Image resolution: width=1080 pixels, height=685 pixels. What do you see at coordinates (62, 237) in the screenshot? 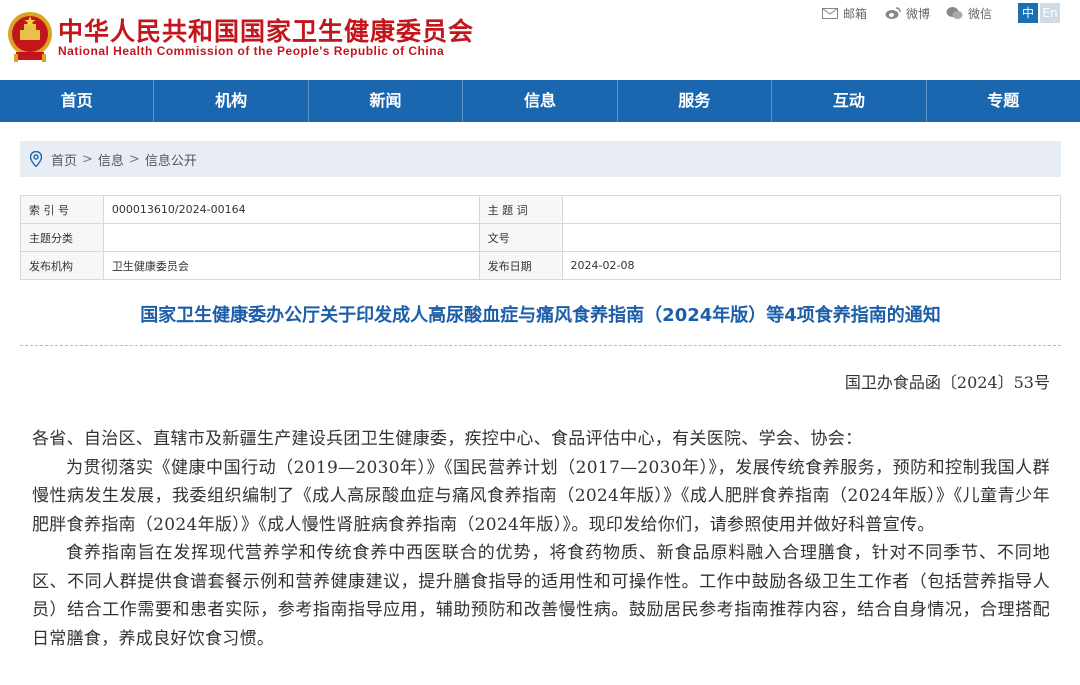
I see `category-label: 主题分类` at bounding box center [62, 237].